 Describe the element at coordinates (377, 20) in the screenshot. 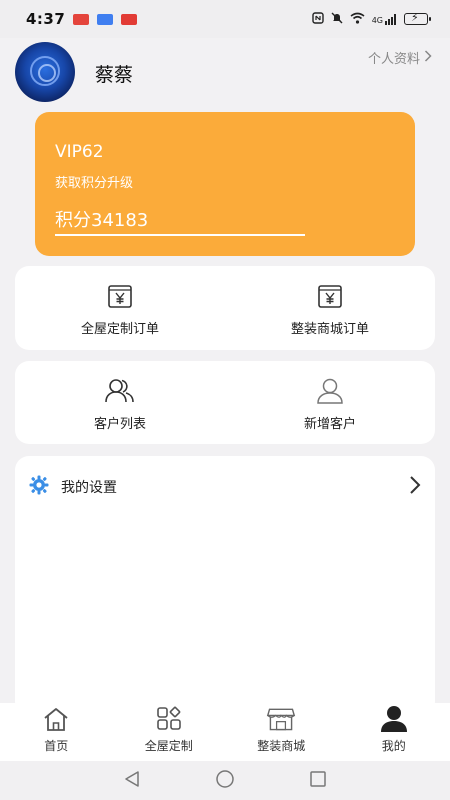

I see `network-type: 4G` at that location.